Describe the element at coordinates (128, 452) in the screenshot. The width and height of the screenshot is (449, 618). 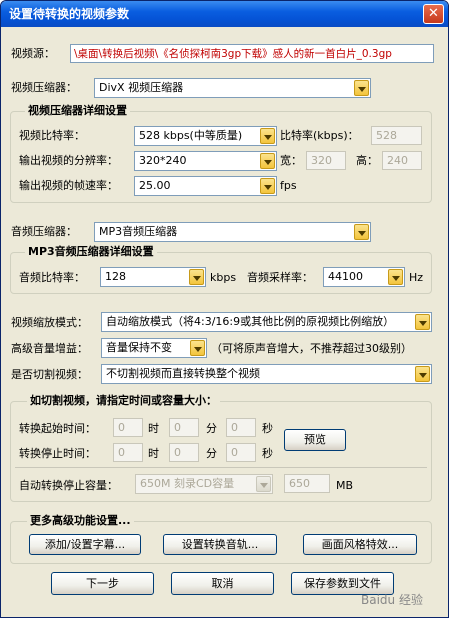
I see `stop-hour-input: 0` at that location.